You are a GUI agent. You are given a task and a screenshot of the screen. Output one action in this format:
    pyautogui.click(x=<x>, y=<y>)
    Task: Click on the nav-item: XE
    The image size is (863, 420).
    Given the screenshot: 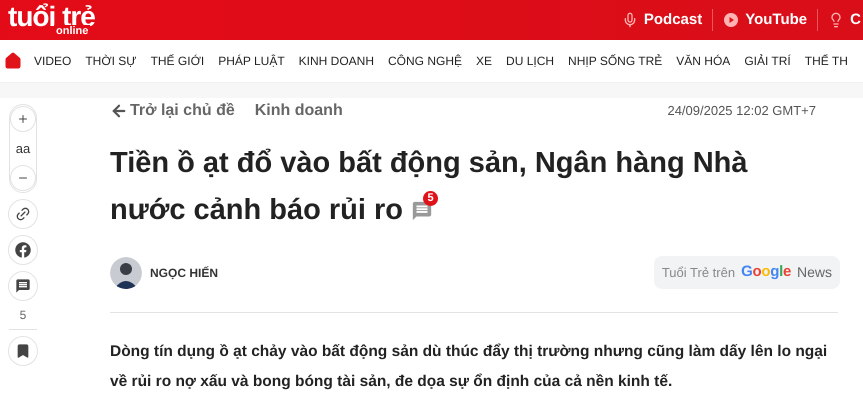 What is the action you would take?
    pyautogui.click(x=484, y=61)
    